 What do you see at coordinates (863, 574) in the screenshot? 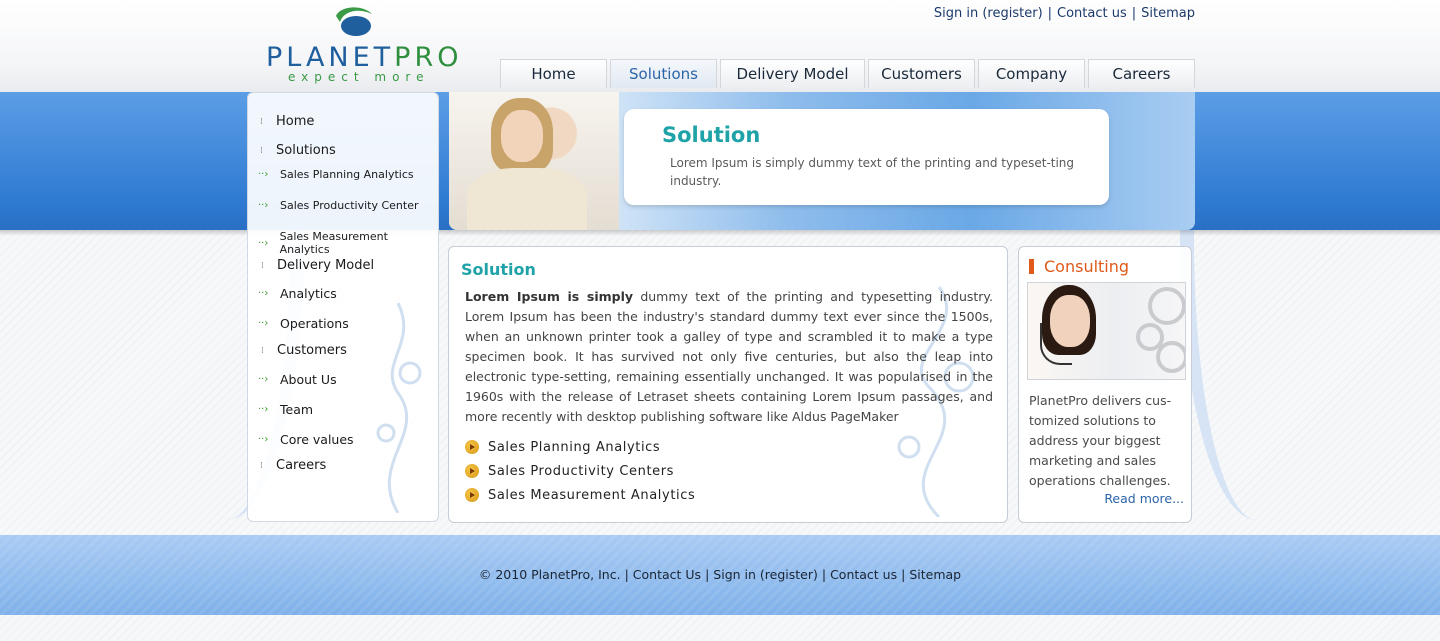
I see `footer-link-contact-2: Contact us` at bounding box center [863, 574].